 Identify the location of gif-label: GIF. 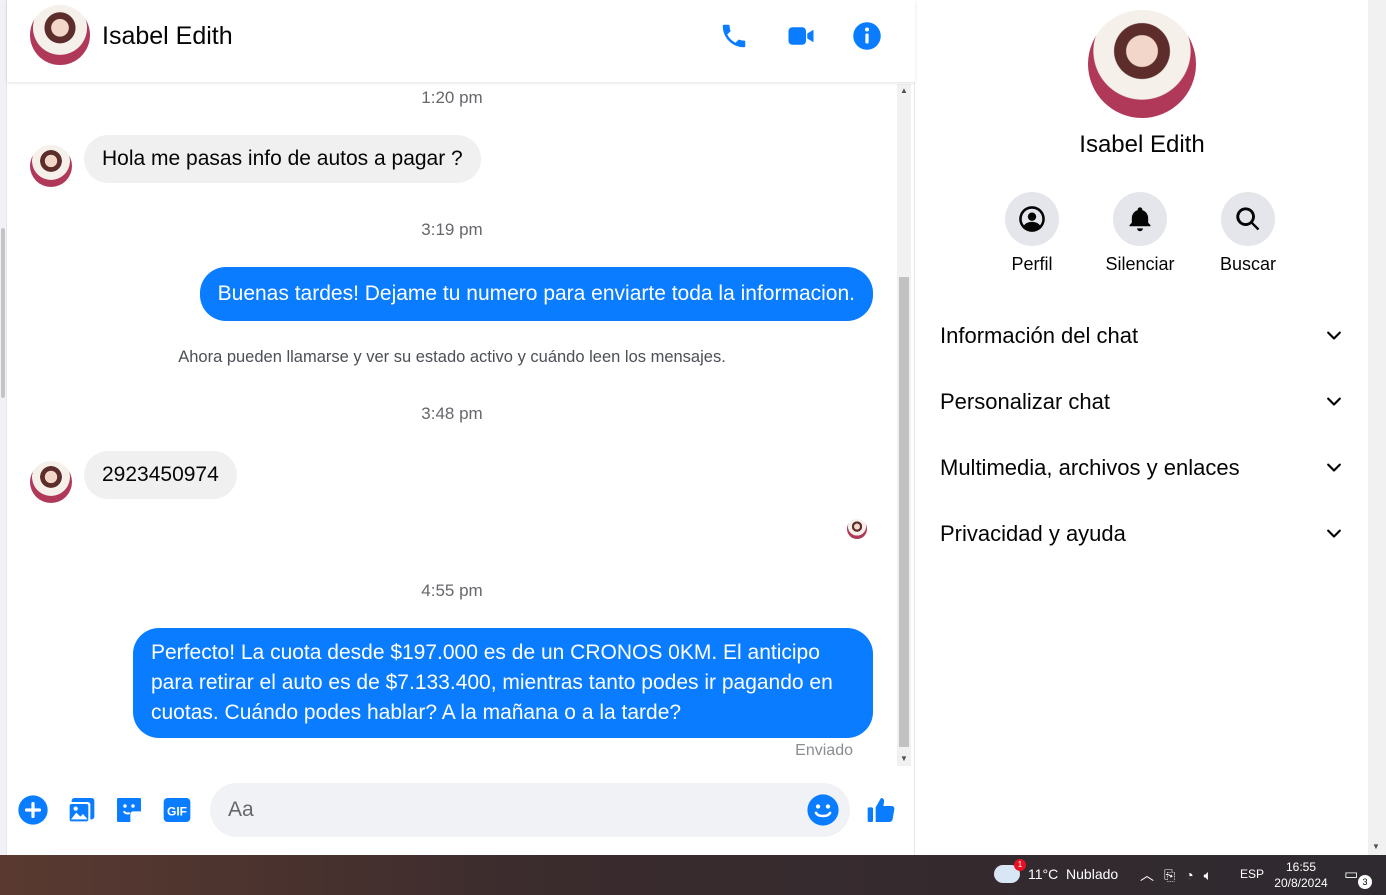
(177, 811).